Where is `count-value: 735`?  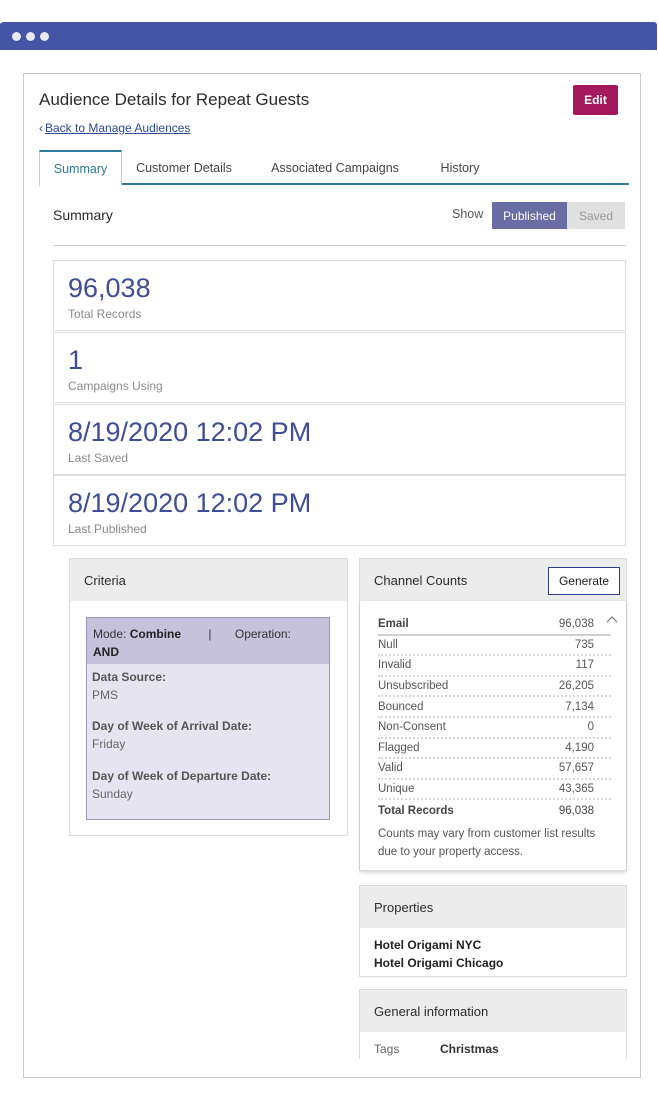
count-value: 735 is located at coordinates (584, 644).